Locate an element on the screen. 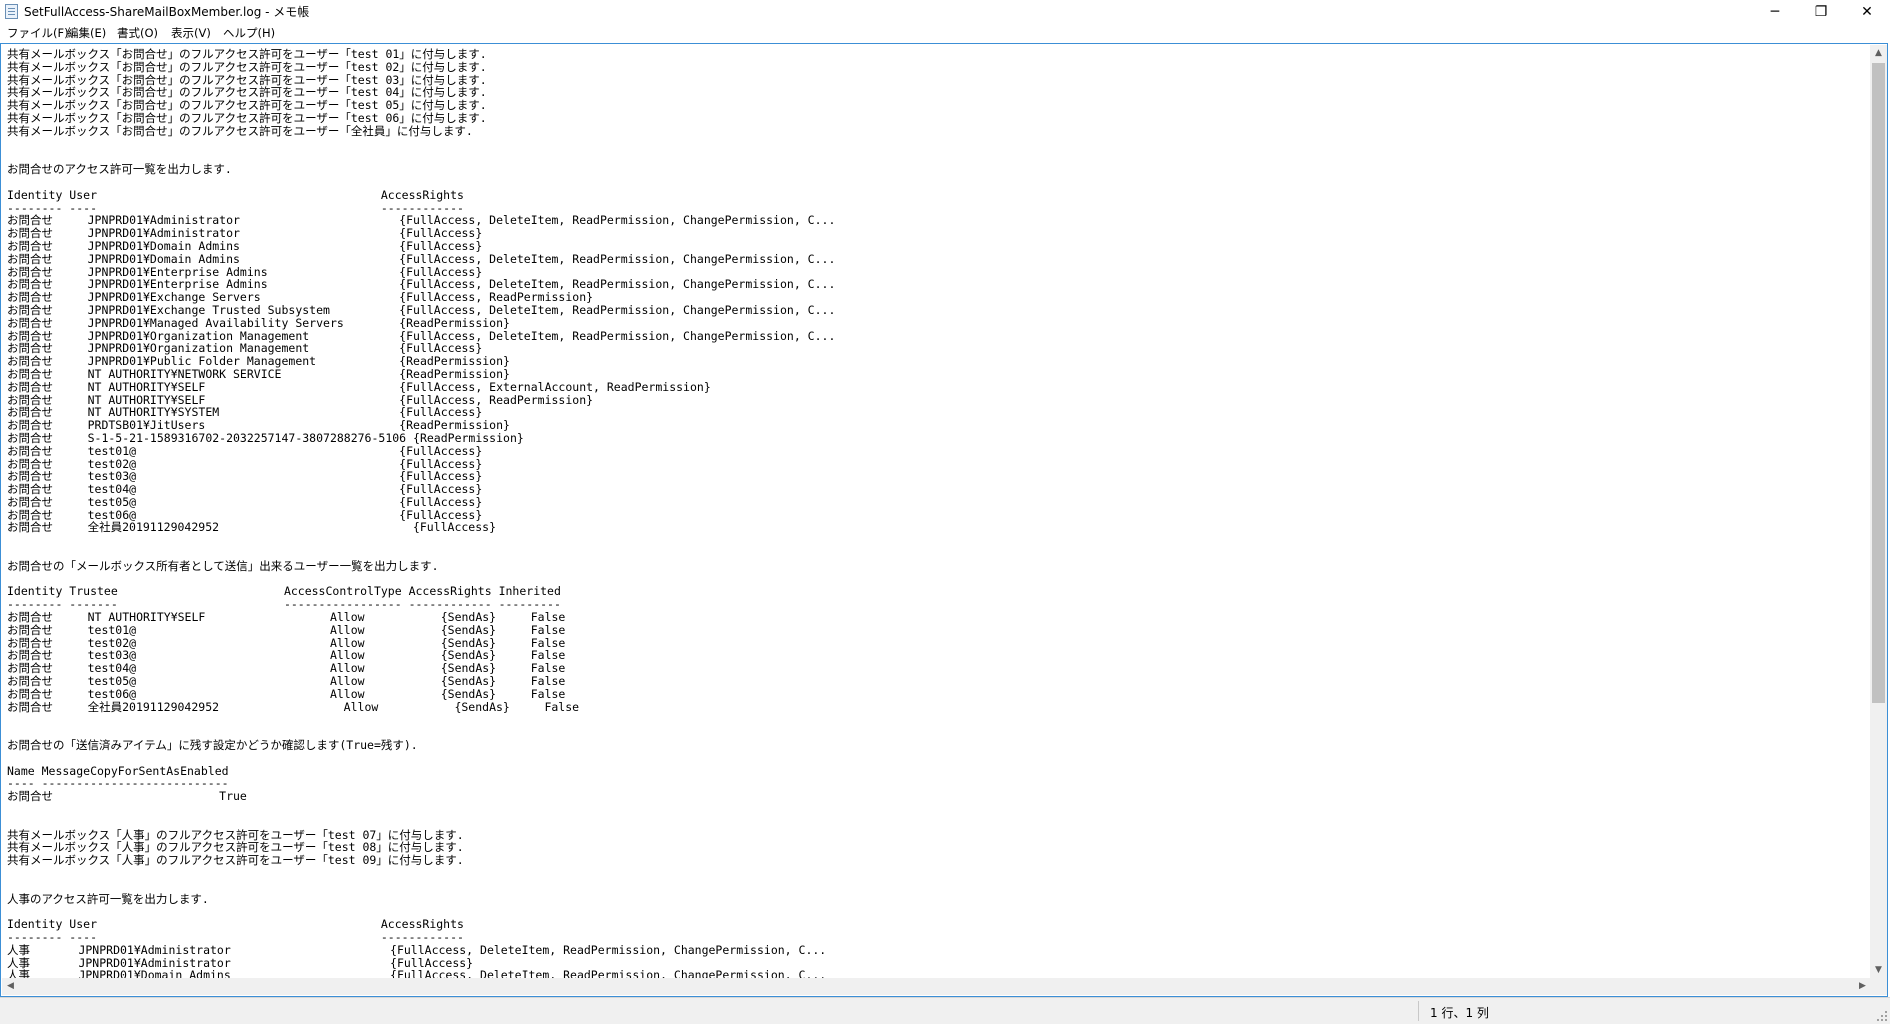 This screenshot has height=1024, width=1890. status-bar: 1 行、1 列 is located at coordinates (945, 1010).